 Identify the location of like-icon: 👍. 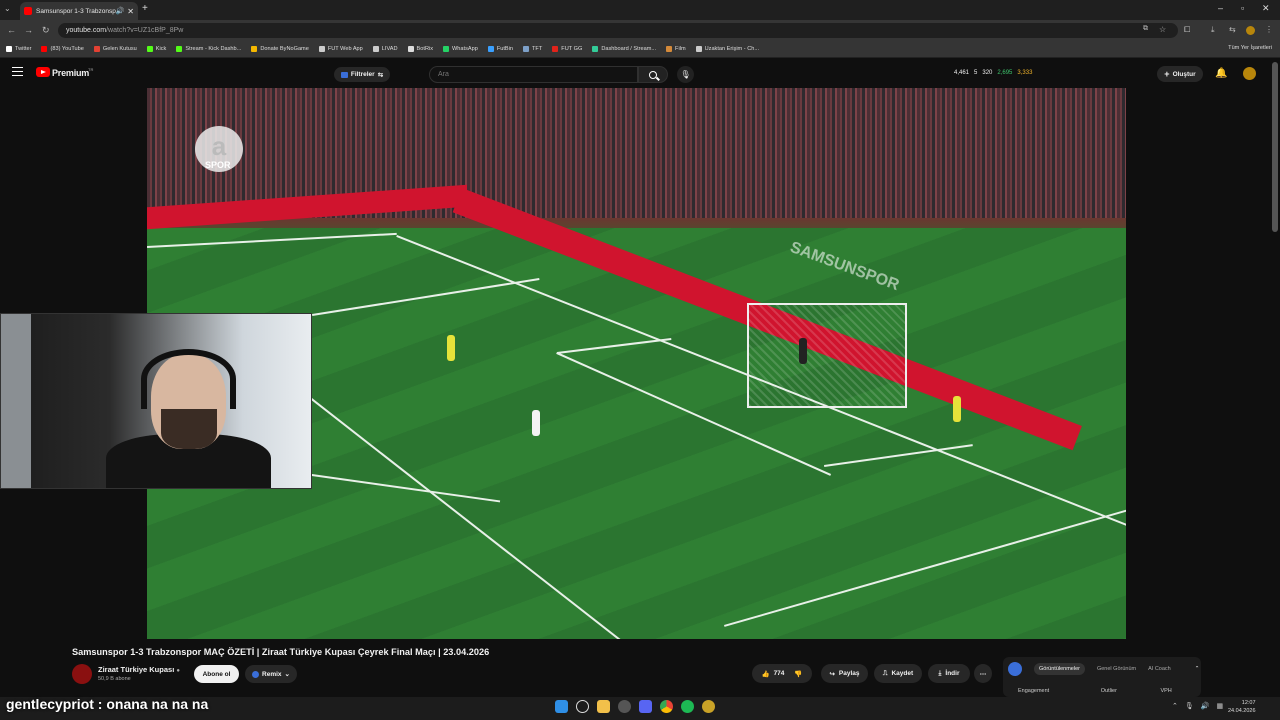
(765, 674).